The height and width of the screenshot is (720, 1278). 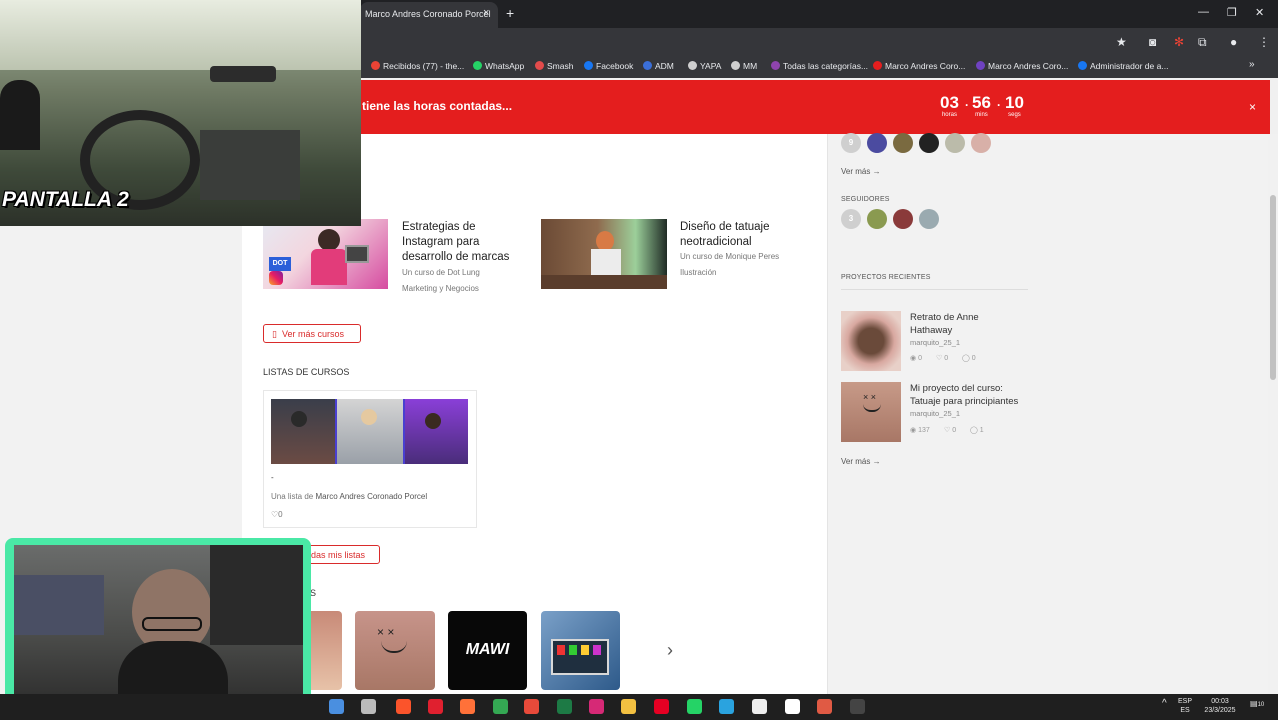 I want to click on all-lists-button: das mis listas, so click(x=340, y=554).